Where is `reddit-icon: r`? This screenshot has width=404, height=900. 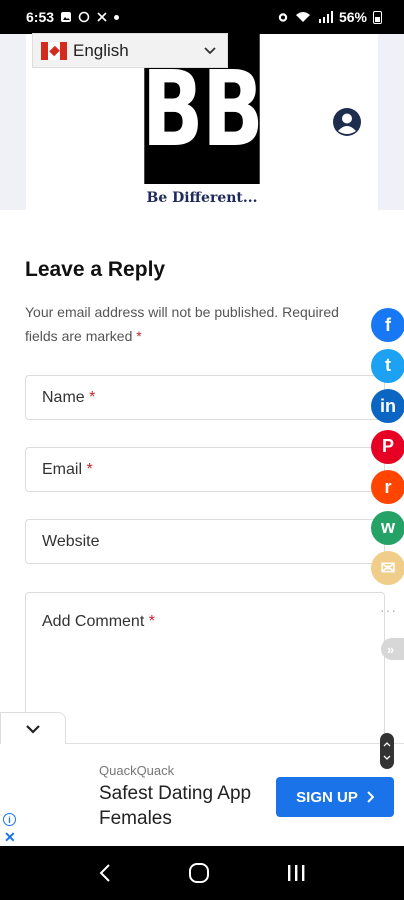
reddit-icon: r is located at coordinates (388, 486).